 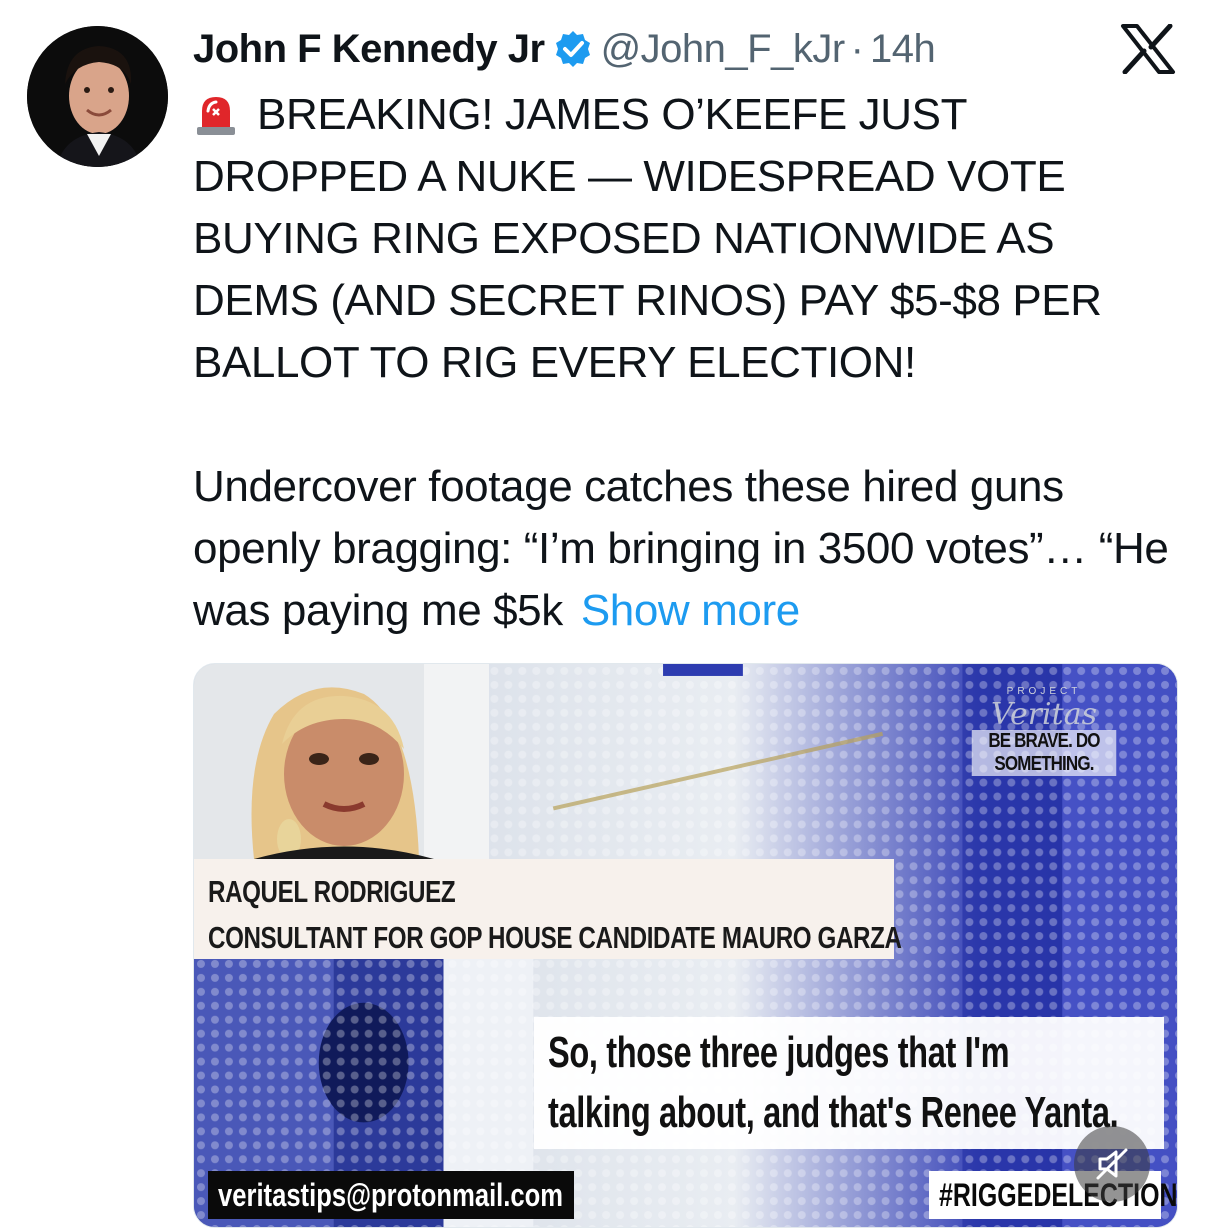 I want to click on author-display-name: John F Kennedy Jr, so click(x=369, y=49).